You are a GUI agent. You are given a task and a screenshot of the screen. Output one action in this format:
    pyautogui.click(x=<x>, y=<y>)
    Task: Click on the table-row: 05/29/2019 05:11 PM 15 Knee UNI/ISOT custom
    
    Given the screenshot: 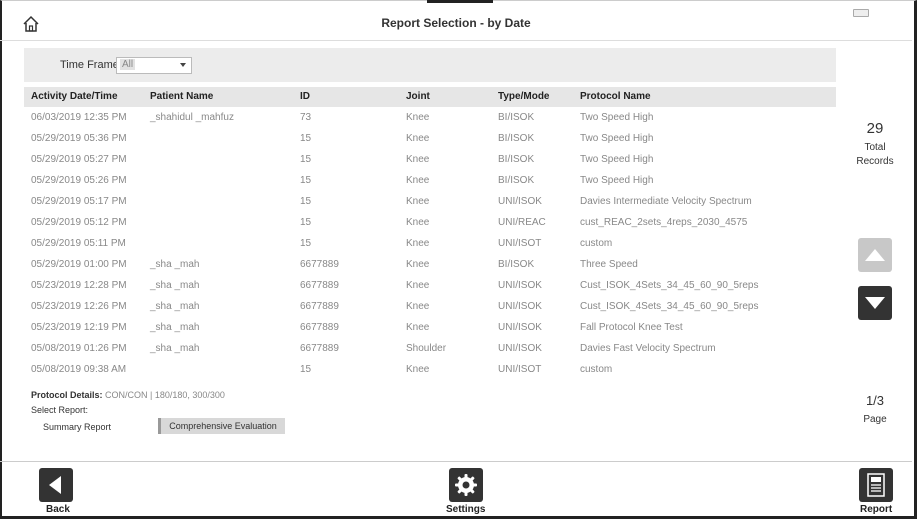 What is the action you would take?
    pyautogui.click(x=430, y=243)
    